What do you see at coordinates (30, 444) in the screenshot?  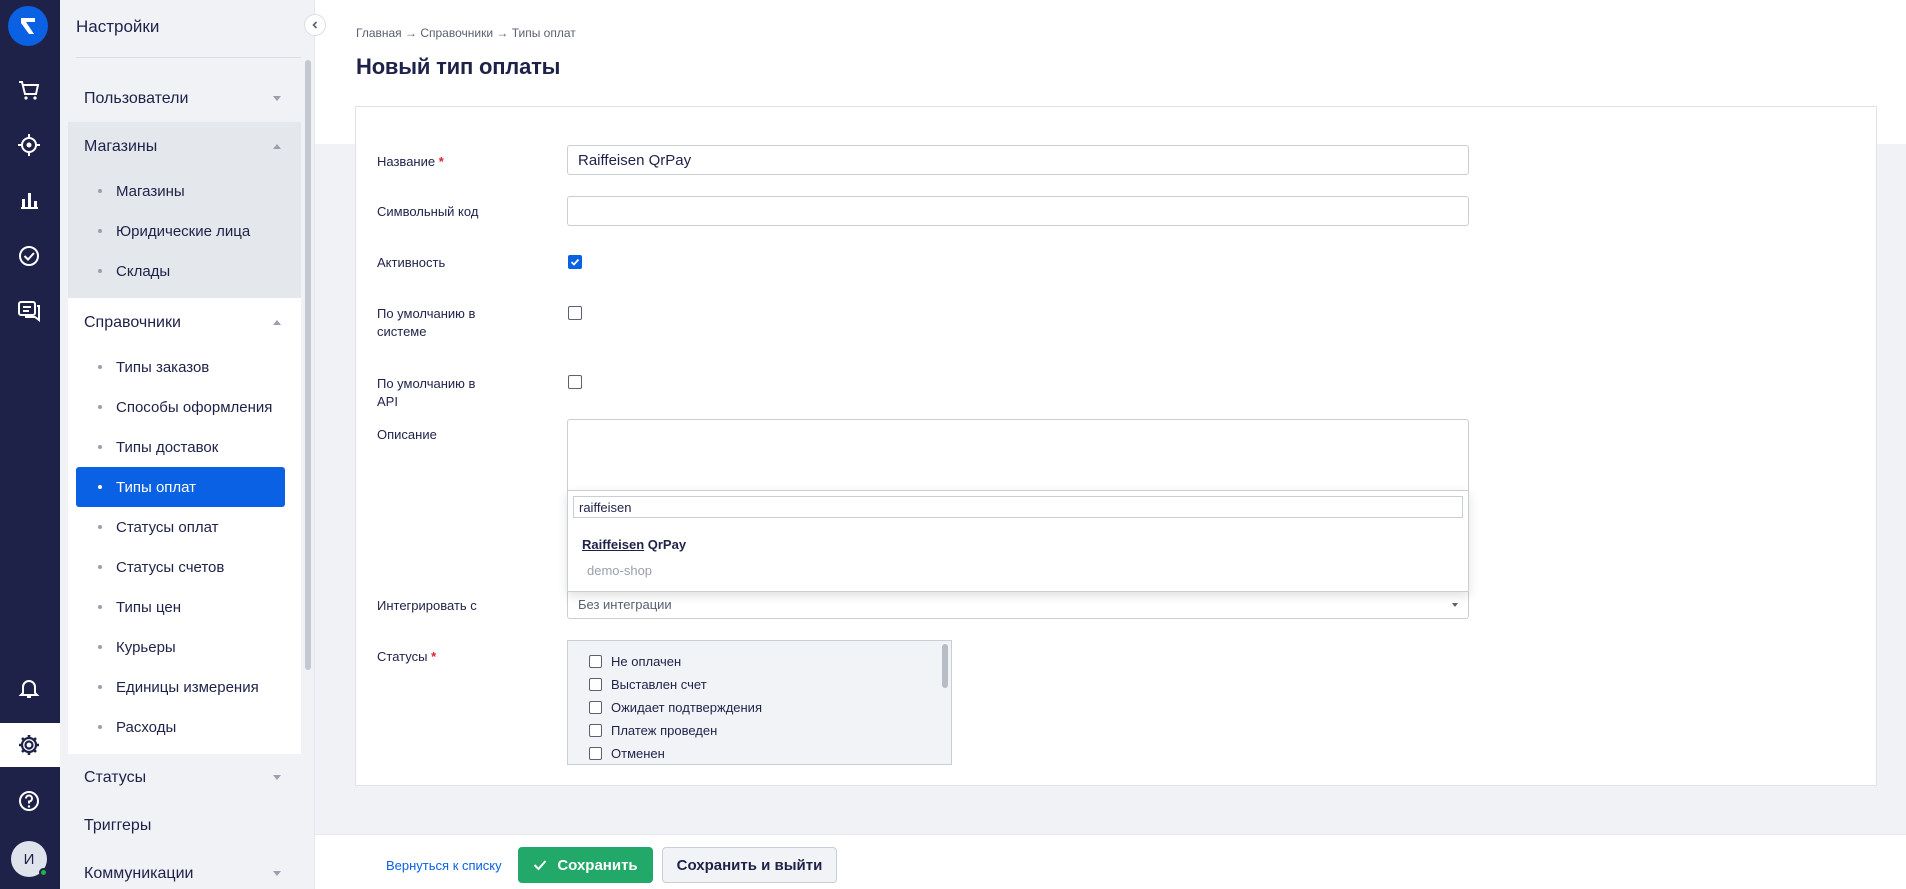 I see `icon-rail: И` at bounding box center [30, 444].